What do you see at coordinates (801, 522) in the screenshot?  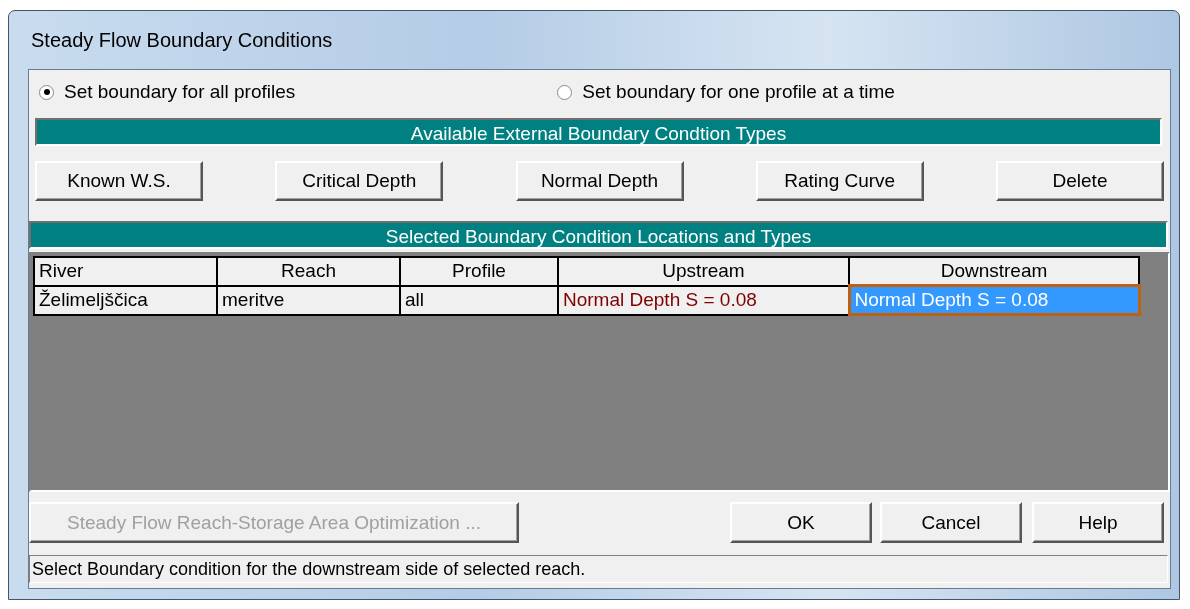 I see `dialog-button: OK` at bounding box center [801, 522].